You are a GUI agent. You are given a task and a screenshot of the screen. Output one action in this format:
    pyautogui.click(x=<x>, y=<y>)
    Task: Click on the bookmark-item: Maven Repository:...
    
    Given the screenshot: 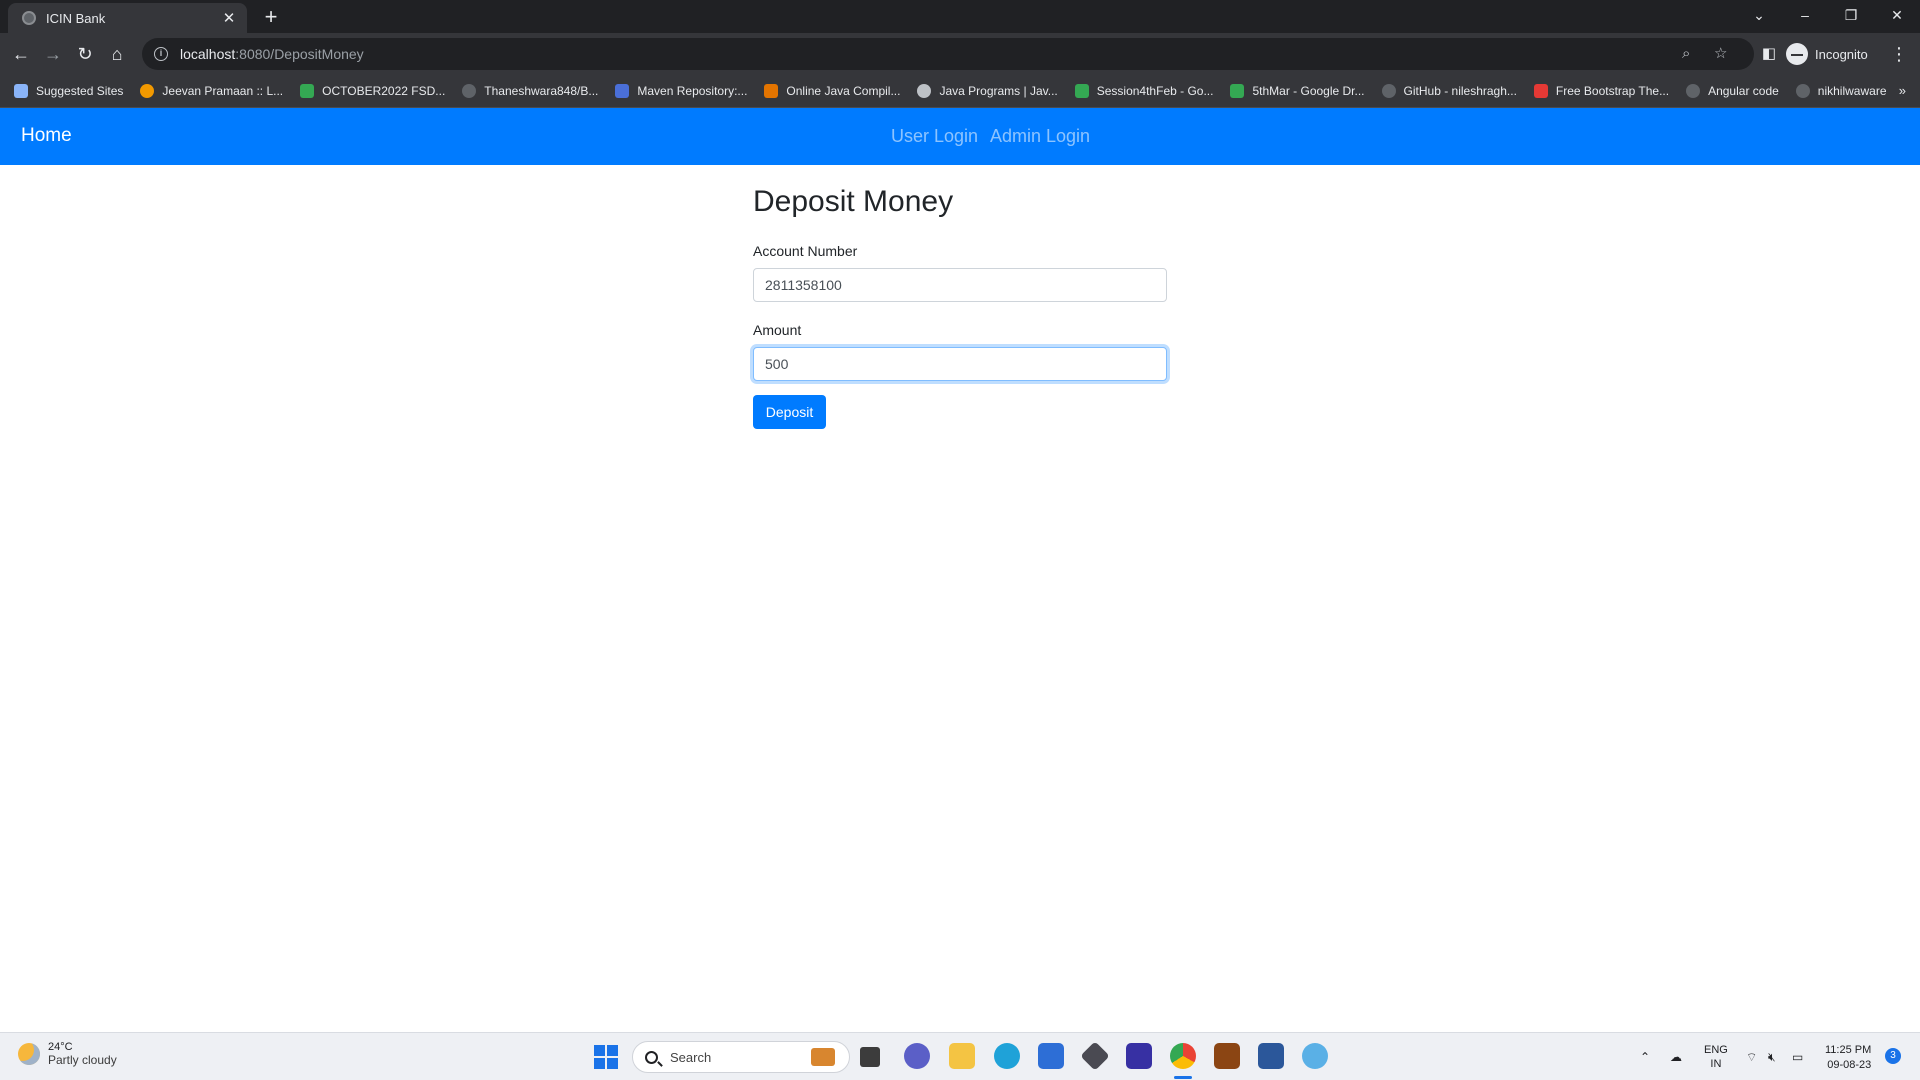 What is the action you would take?
    pyautogui.click(x=681, y=91)
    